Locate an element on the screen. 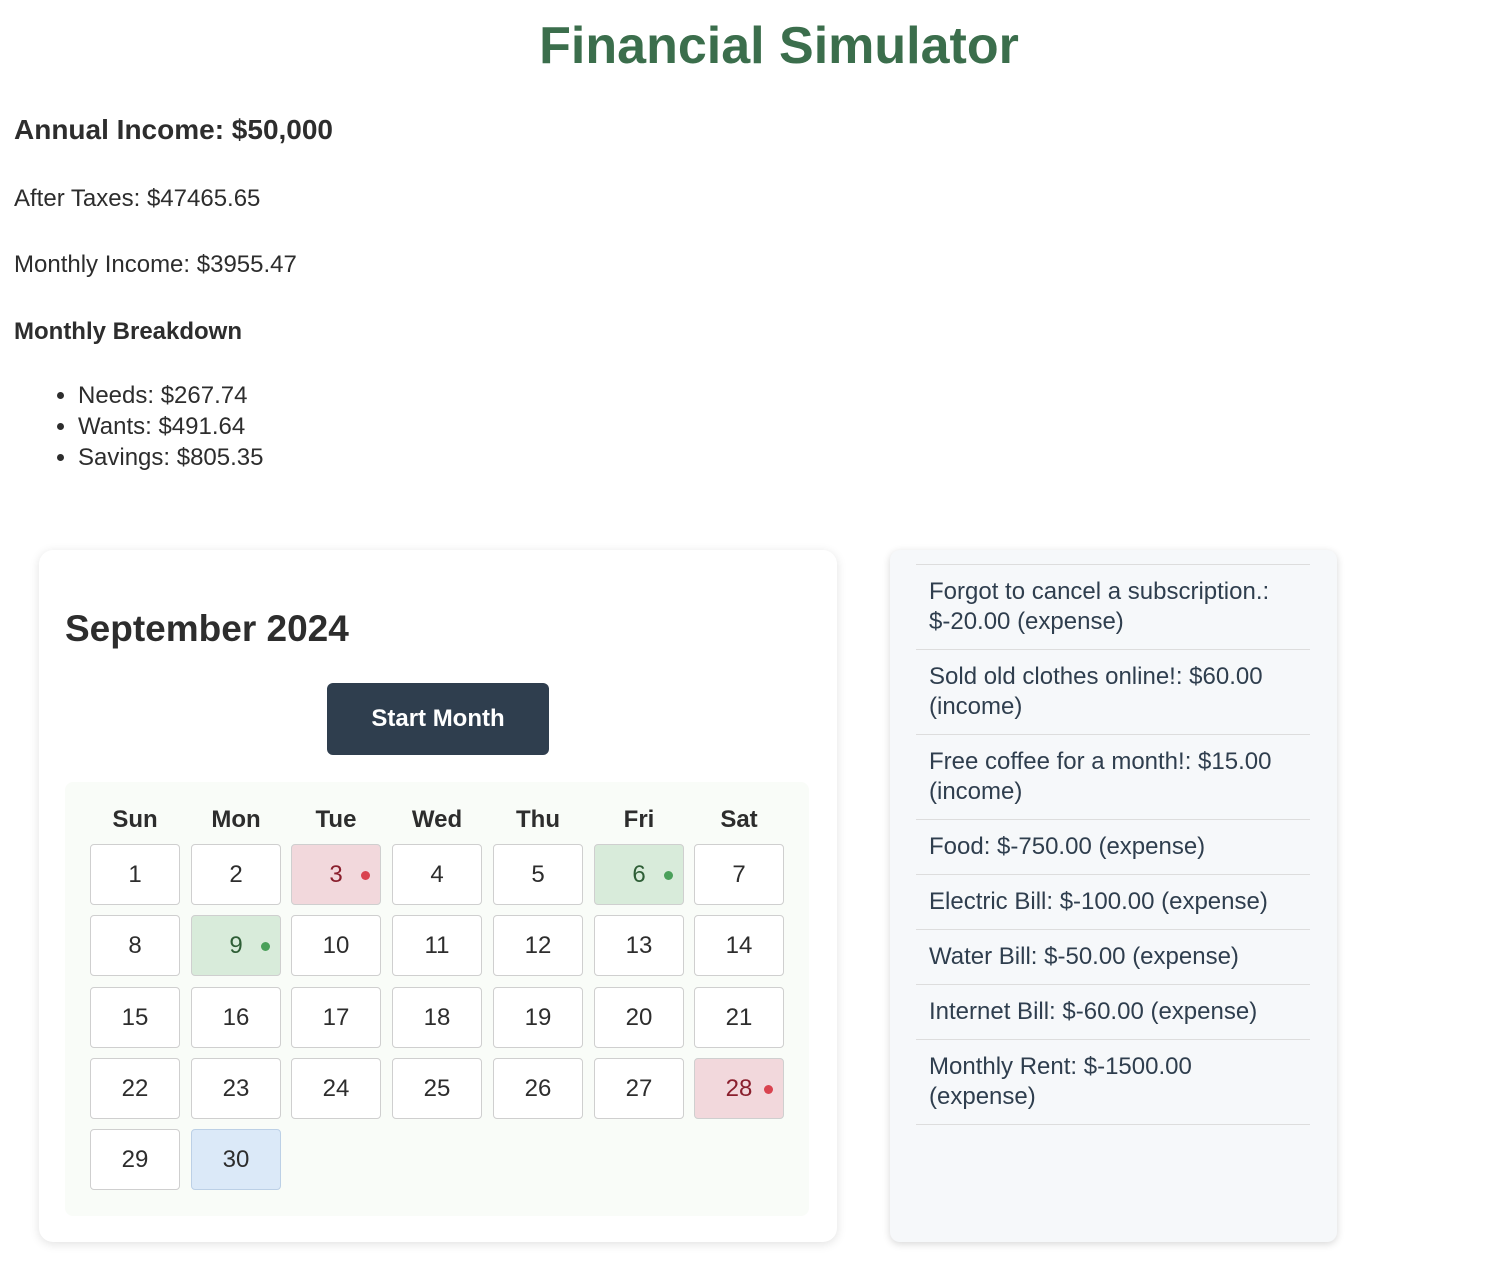 This screenshot has height=1262, width=1496. day-cell-29: 29 is located at coordinates (135, 1159).